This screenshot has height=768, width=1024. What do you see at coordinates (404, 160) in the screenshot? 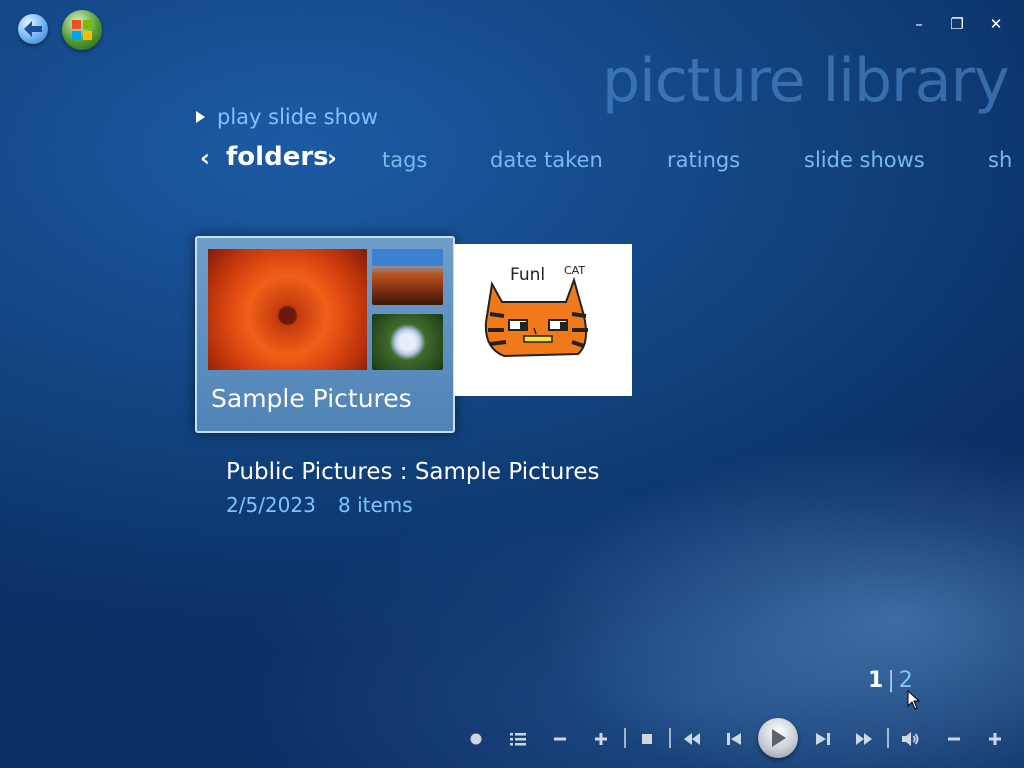
I see `tab-tags: tags` at bounding box center [404, 160].